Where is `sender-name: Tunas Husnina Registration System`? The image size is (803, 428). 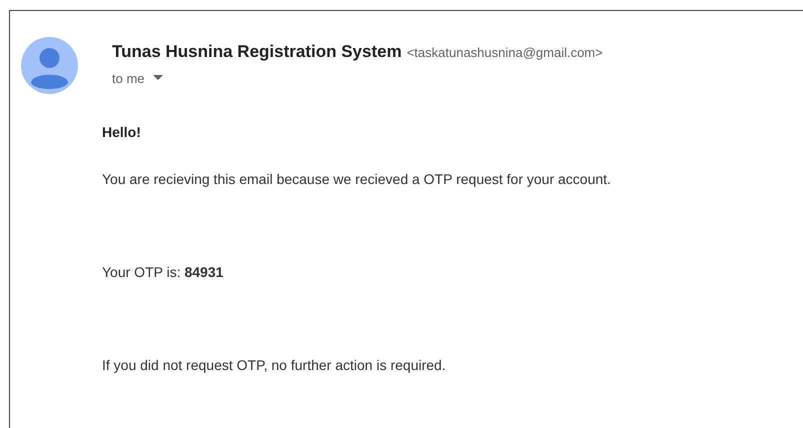
sender-name: Tunas Husnina Registration System is located at coordinates (257, 52).